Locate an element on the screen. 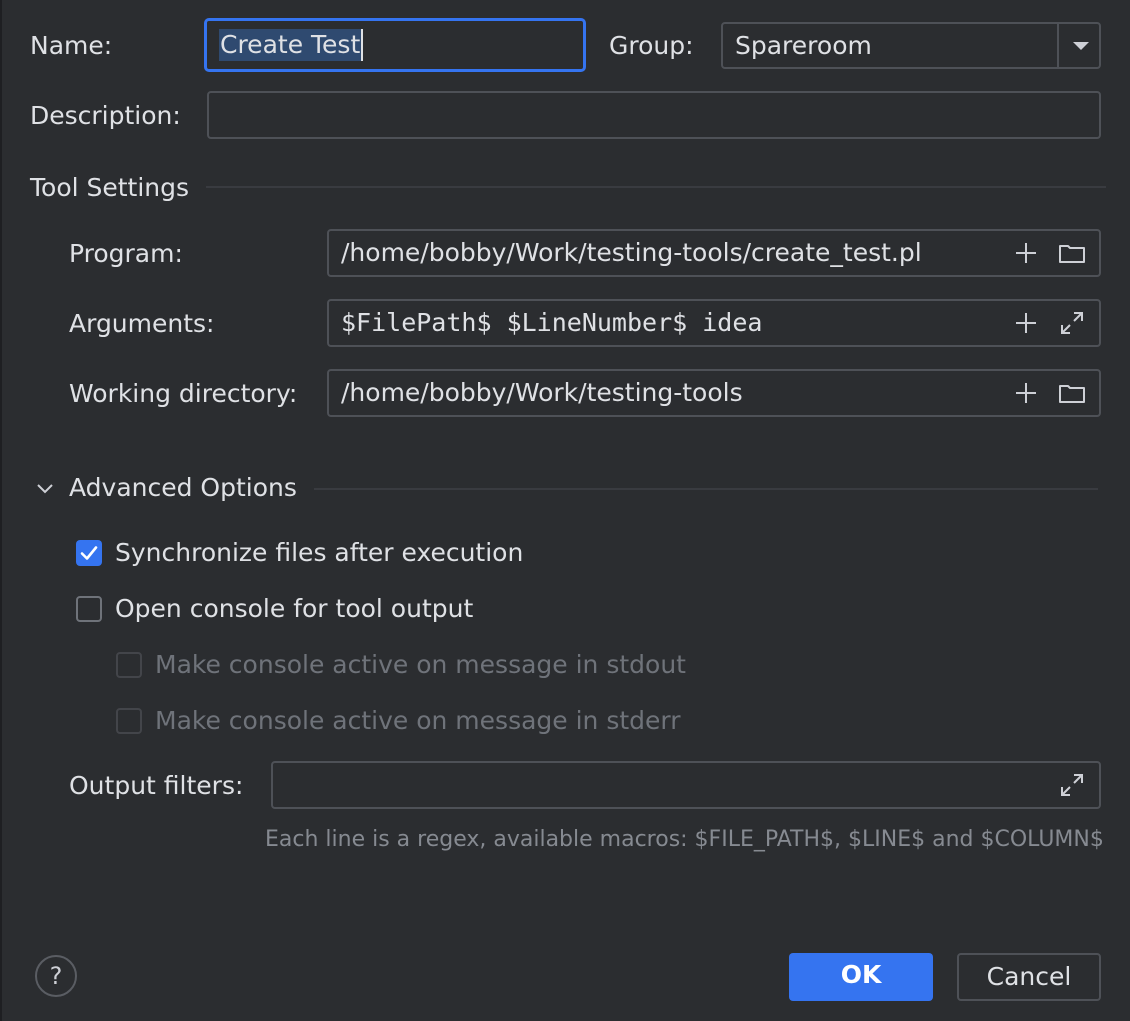 This screenshot has height=1021, width=1130. group-combobox: Spareroom is located at coordinates (911, 45).